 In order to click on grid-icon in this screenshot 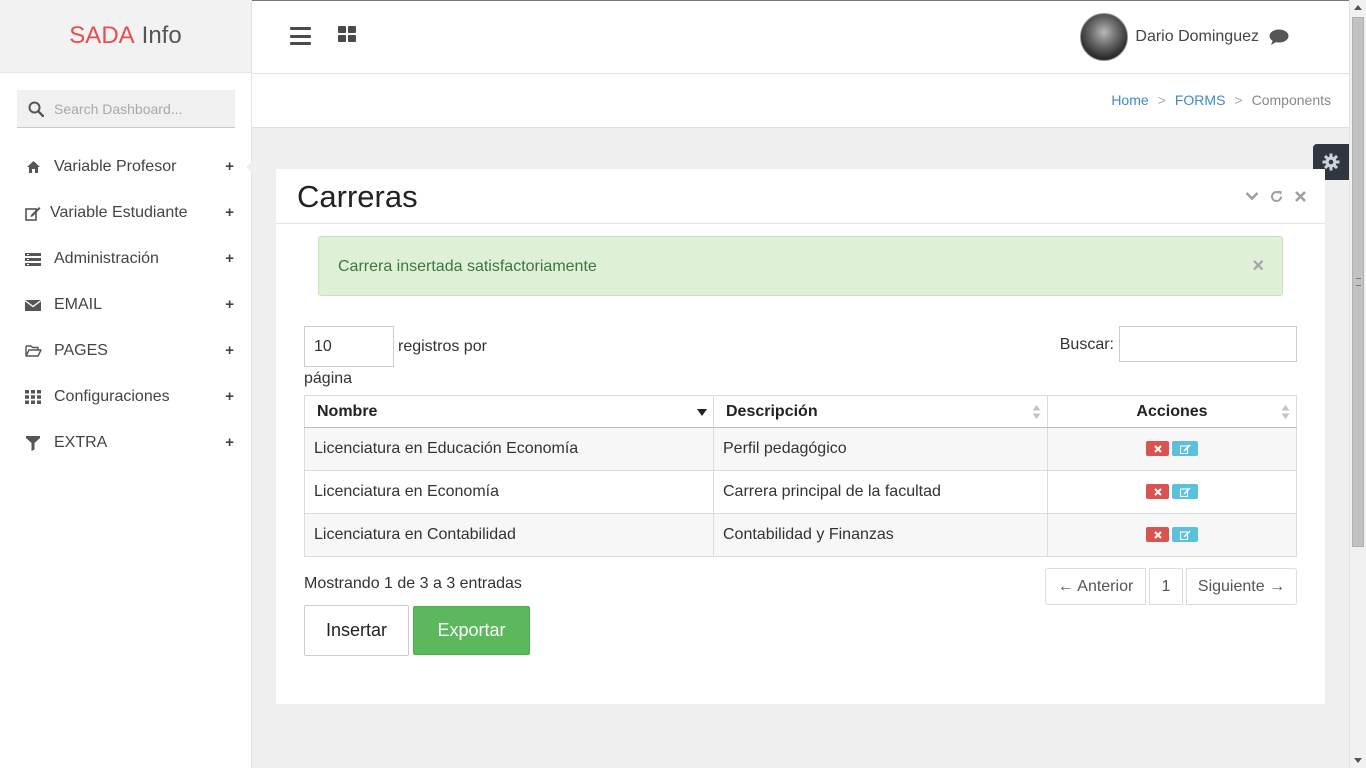, I will do `click(33, 397)`.